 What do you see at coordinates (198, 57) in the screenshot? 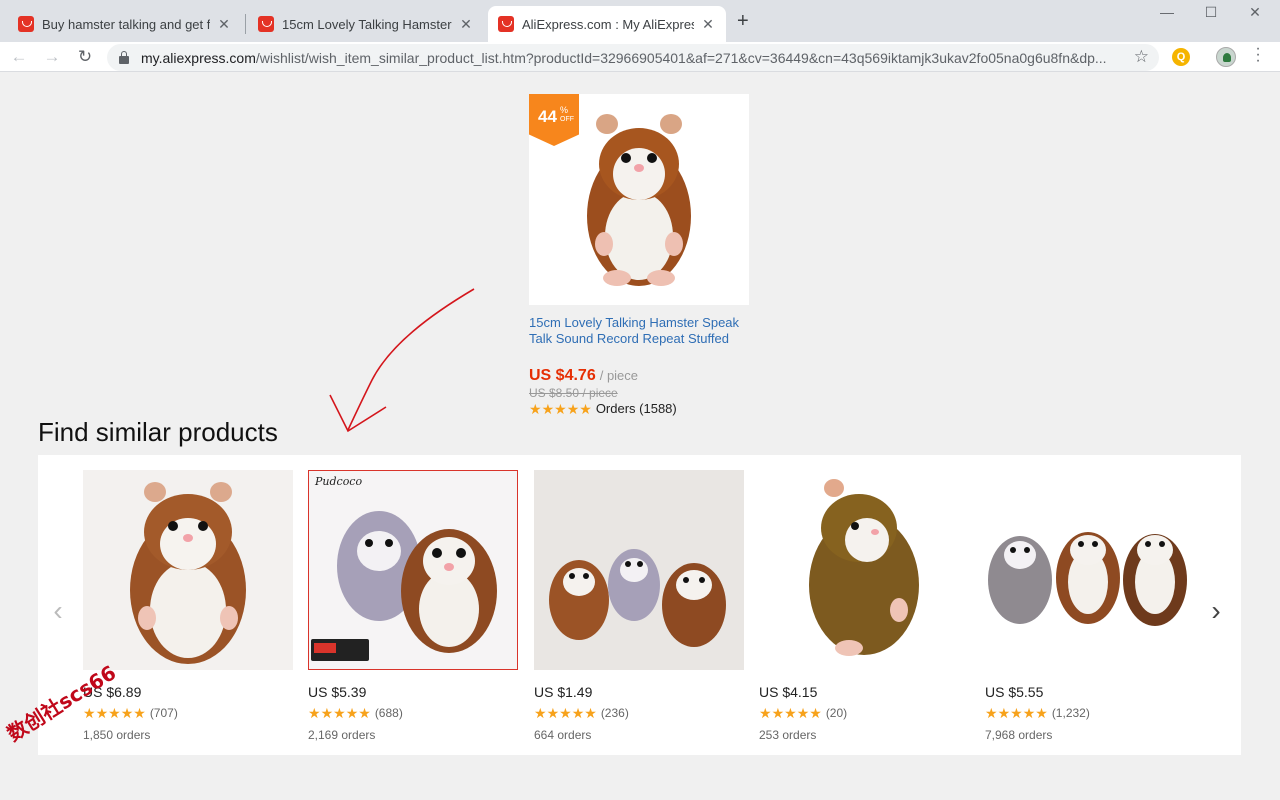
I see `url-host: my.aliexpress.com` at bounding box center [198, 57].